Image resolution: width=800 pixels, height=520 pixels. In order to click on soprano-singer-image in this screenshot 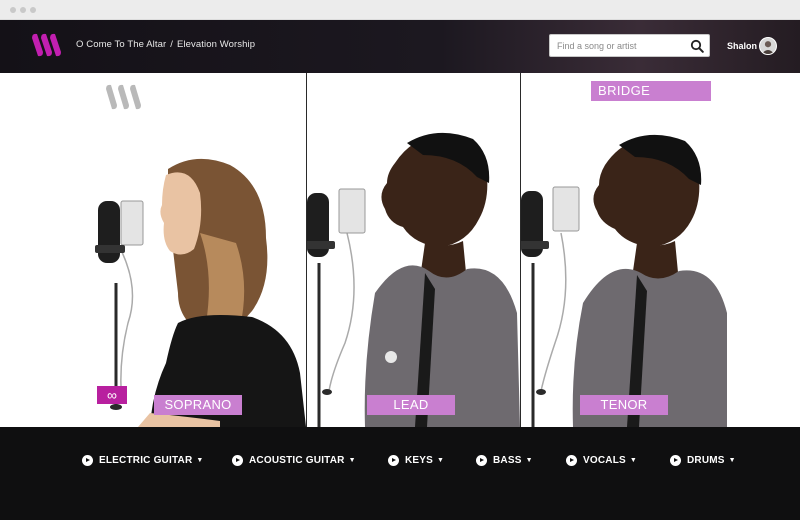, I will do `click(200, 292)`.